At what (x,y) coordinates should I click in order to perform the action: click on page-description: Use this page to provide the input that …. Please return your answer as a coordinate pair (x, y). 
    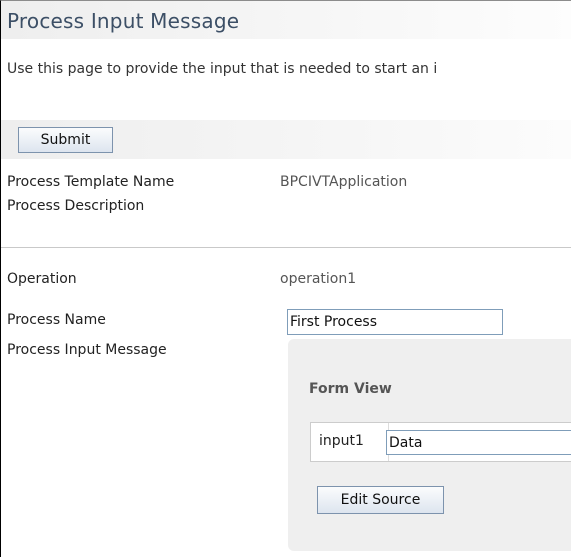
    Looking at the image, I should click on (222, 69).